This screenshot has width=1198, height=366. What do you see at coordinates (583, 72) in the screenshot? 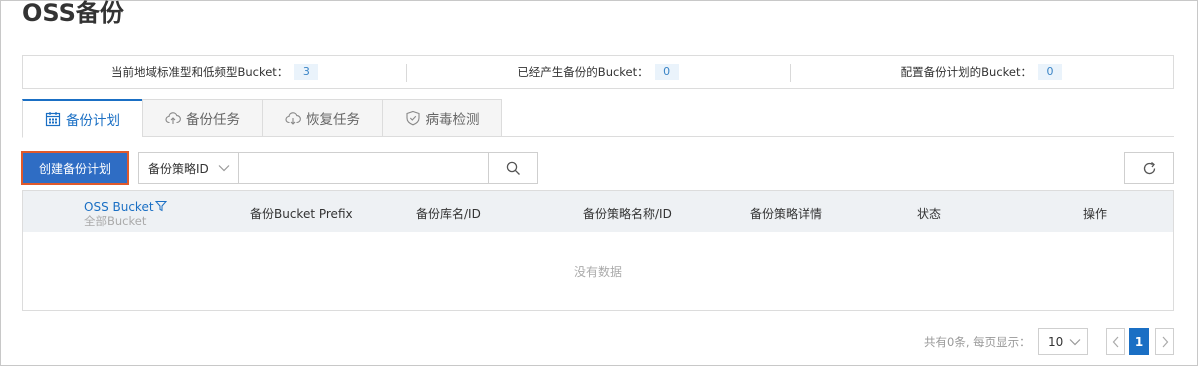
I see `stat-label: 已经产生备份的Bucket：` at bounding box center [583, 72].